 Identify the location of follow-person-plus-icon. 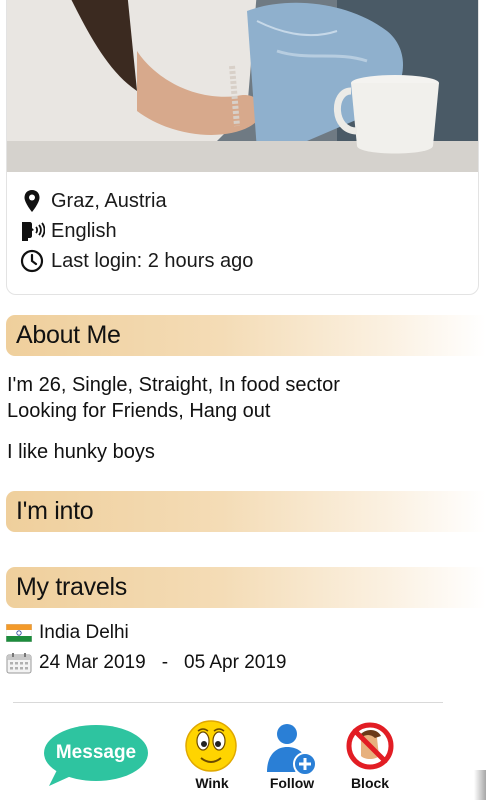
(292, 750).